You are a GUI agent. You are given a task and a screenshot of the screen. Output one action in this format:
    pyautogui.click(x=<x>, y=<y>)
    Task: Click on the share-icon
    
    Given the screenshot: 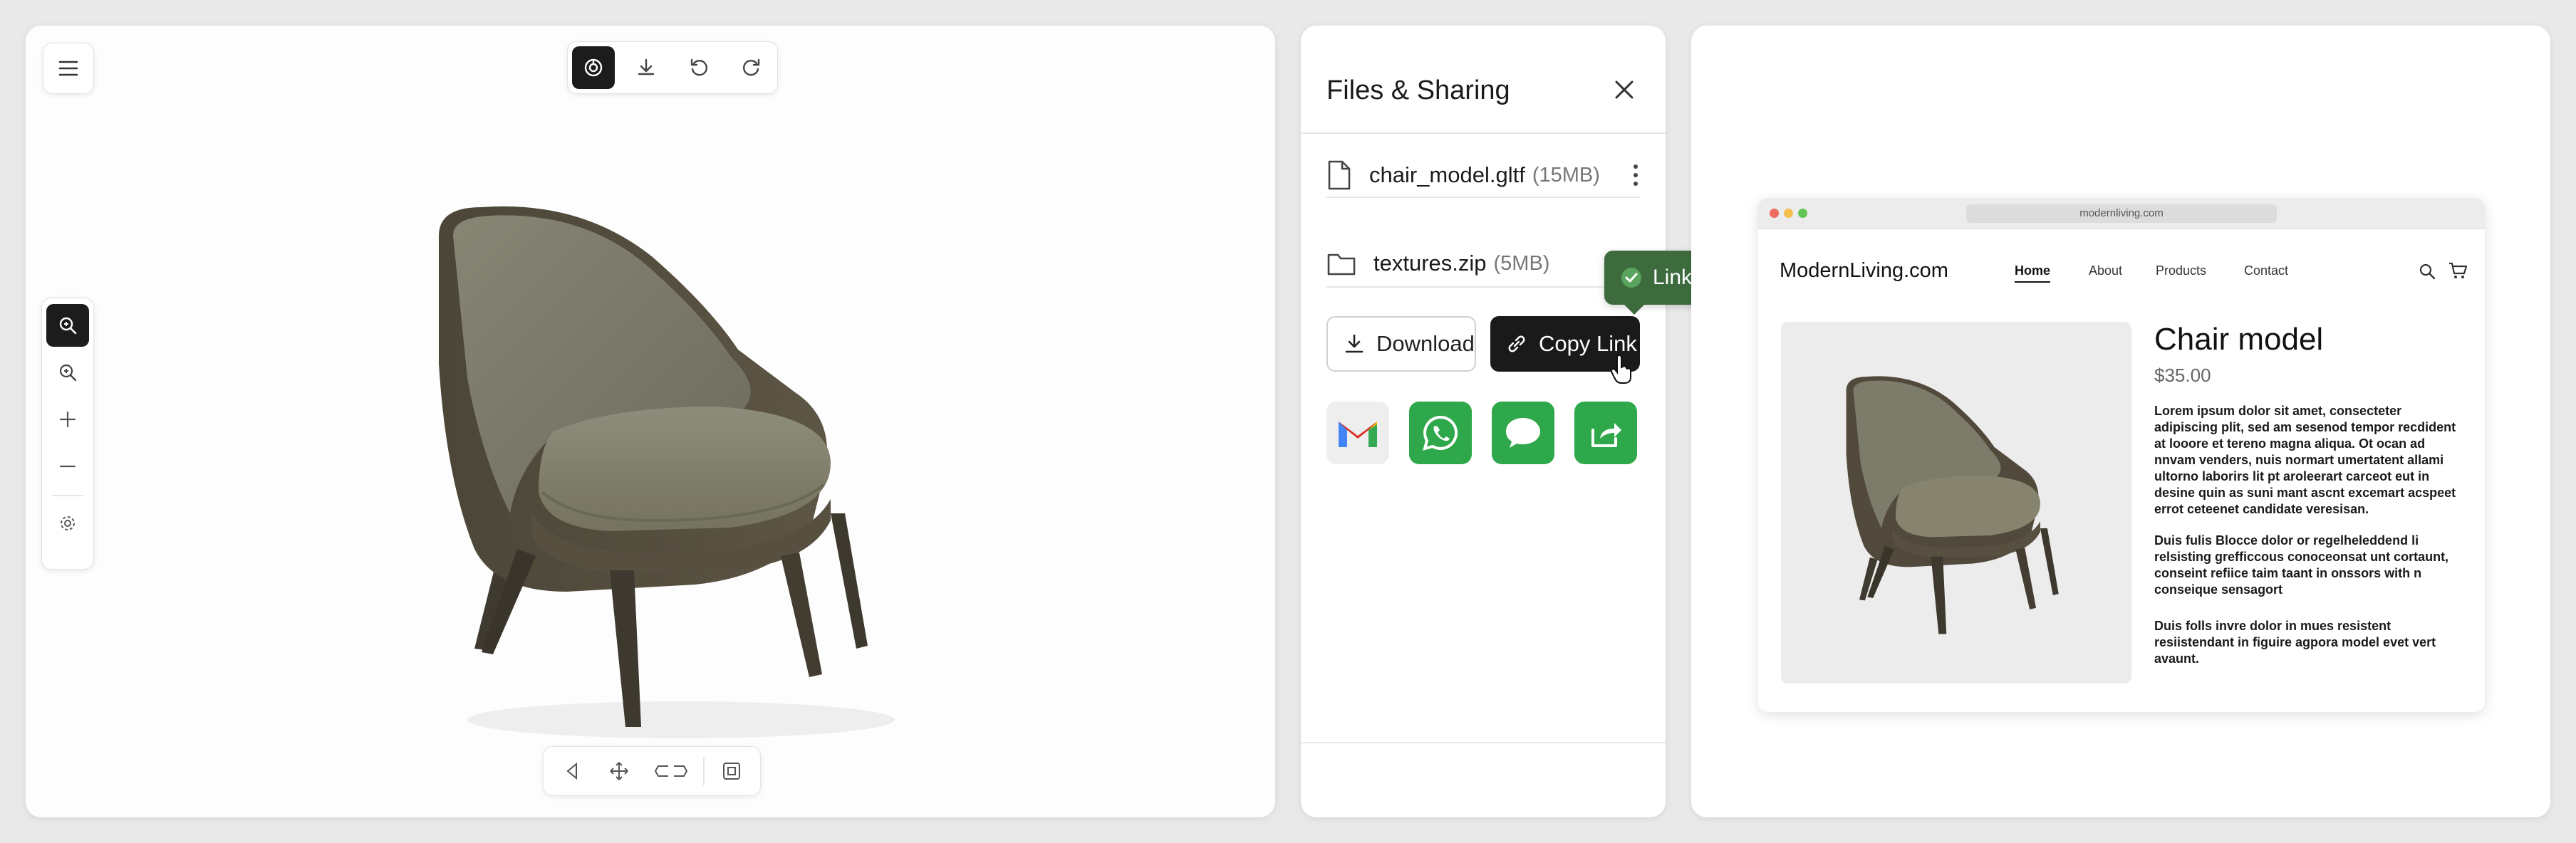 What is the action you would take?
    pyautogui.click(x=1606, y=435)
    